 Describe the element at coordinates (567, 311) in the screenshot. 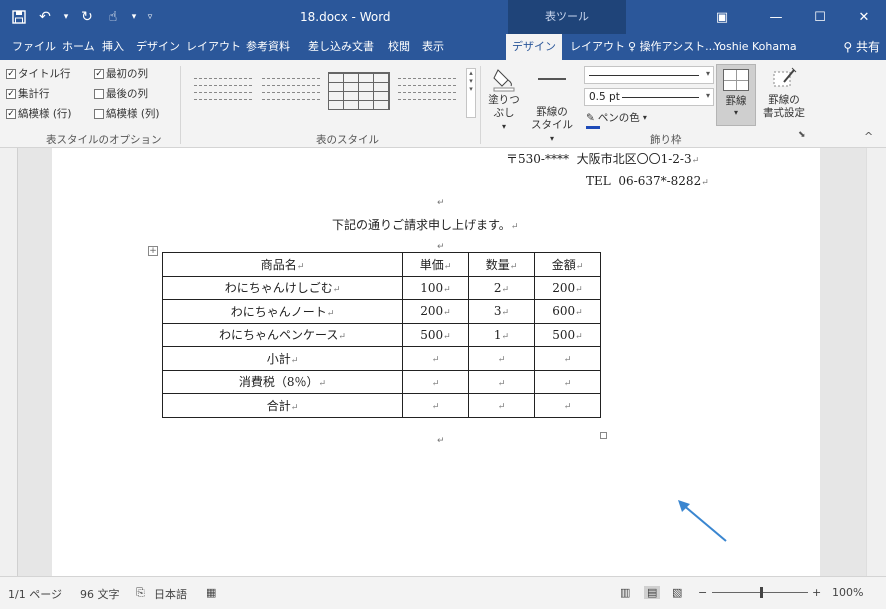

I see `table-cell: 600↵` at that location.